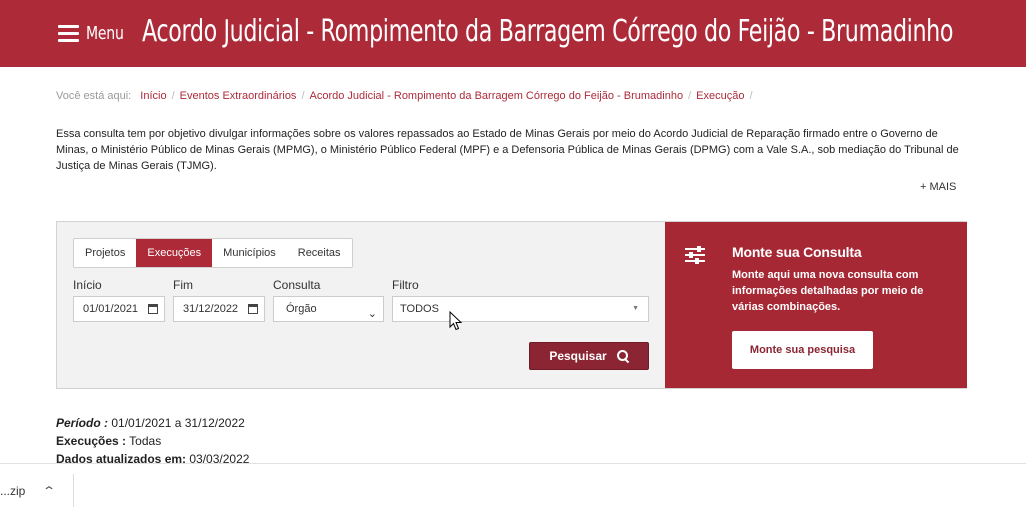 This screenshot has width=1026, height=507. I want to click on query-tabs: Projetos Execuções Municípios Receitas, so click(213, 253).